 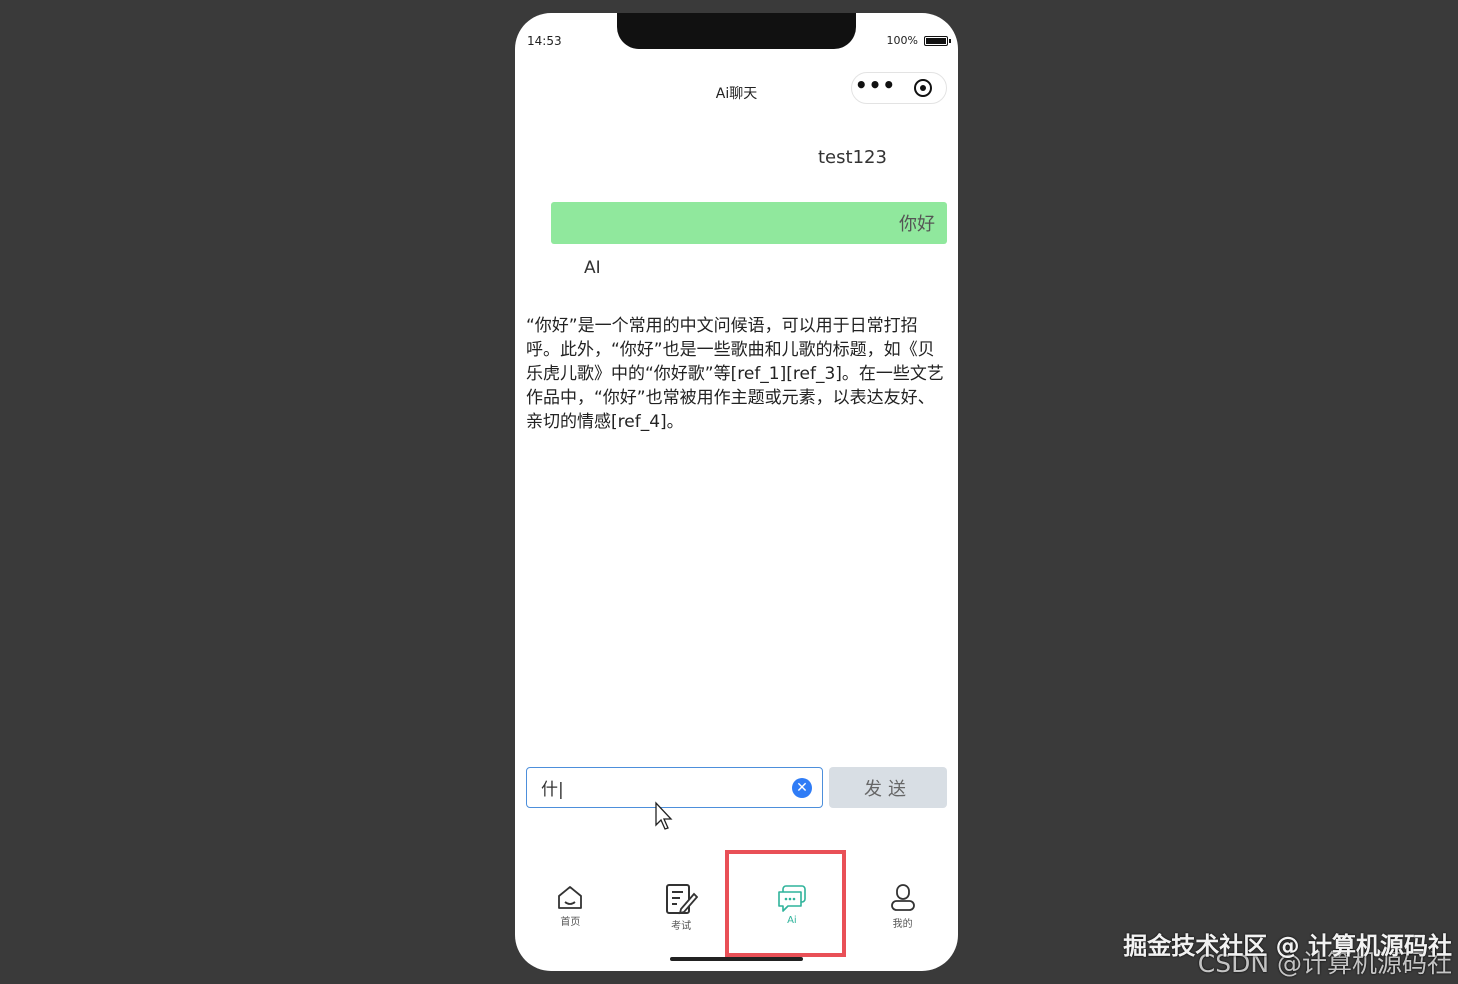 What do you see at coordinates (852, 157) in the screenshot?
I see `user-name: test123` at bounding box center [852, 157].